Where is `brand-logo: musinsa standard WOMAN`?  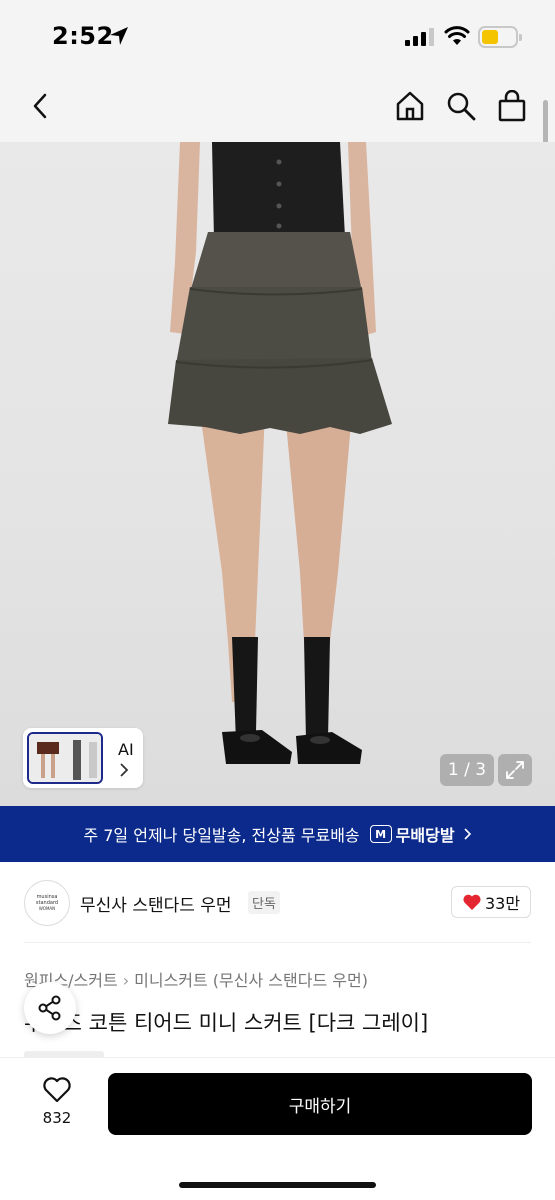 brand-logo: musinsa standard WOMAN is located at coordinates (47, 903).